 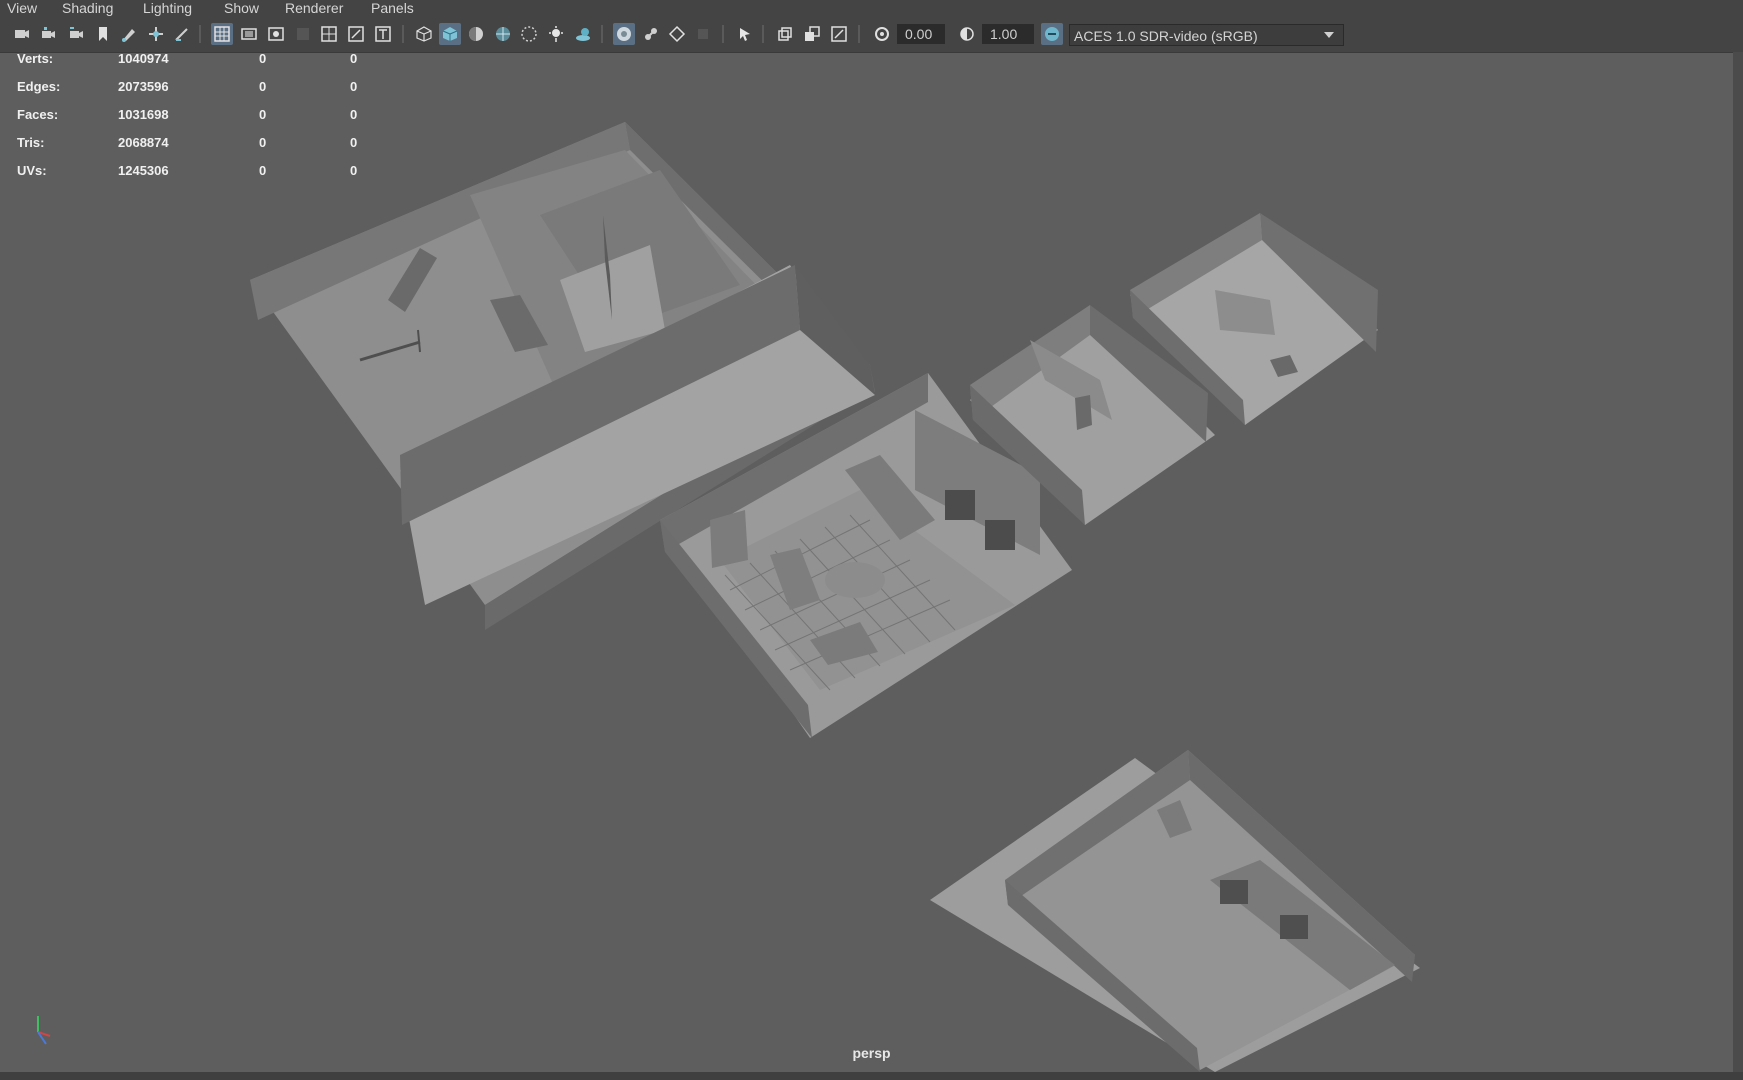 I want to click on hud-label: Faces:, so click(x=38, y=114).